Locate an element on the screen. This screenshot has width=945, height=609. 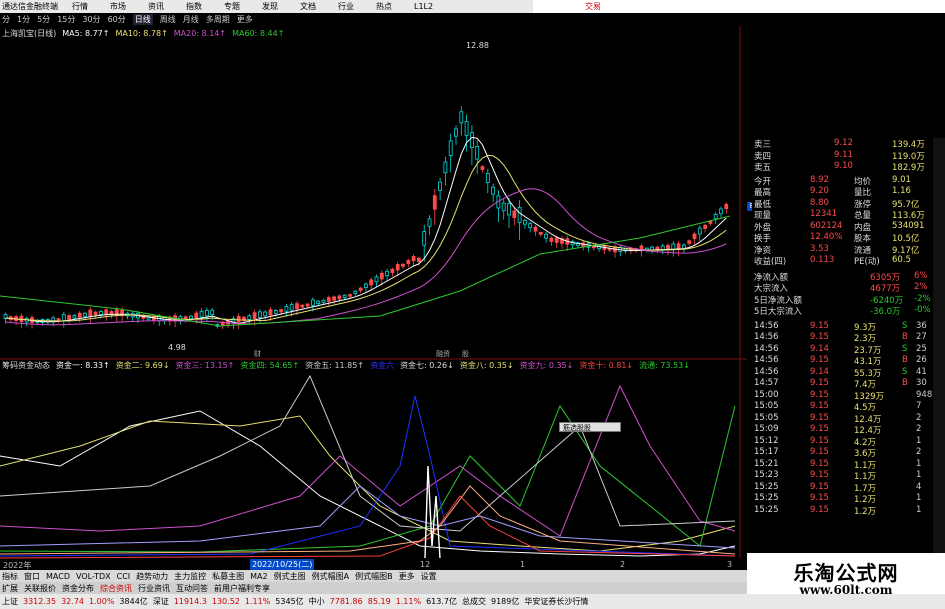
subtab-extend: 扩展 is located at coordinates (10, 588).